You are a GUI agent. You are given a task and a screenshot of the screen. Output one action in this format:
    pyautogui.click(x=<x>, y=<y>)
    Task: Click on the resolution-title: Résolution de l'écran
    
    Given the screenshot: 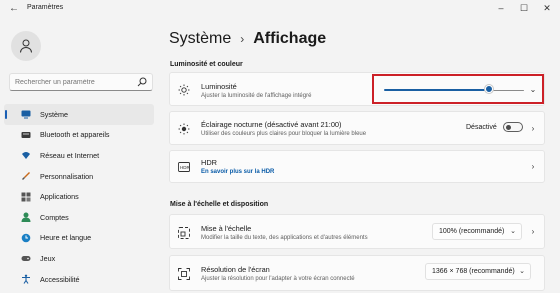 What is the action you would take?
    pyautogui.click(x=235, y=269)
    